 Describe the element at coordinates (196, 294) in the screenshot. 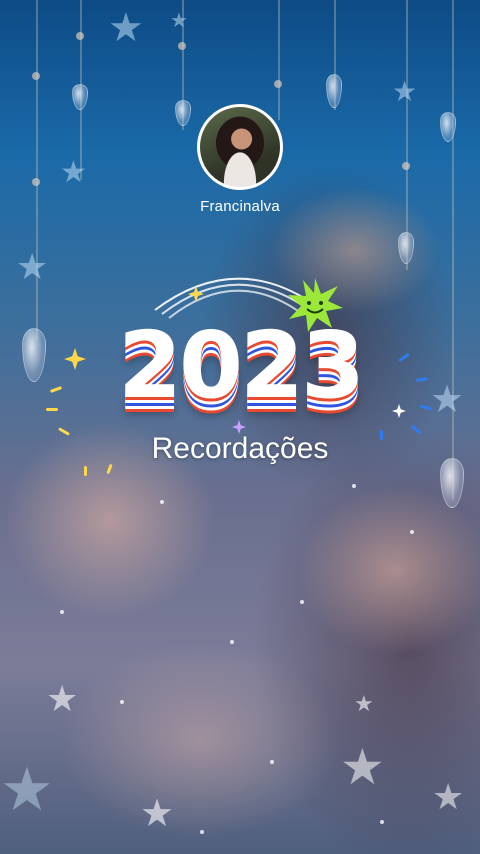

I see `sparkle-icon` at that location.